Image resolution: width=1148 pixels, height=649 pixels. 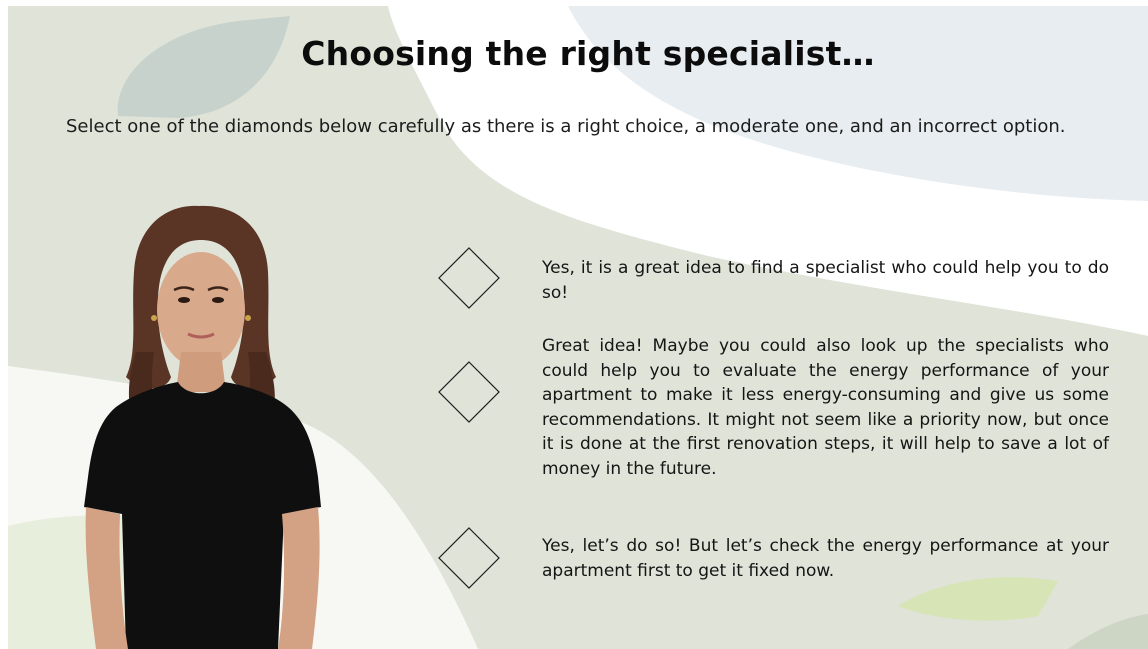 I want to click on presenter-earring-left, so click(x=154, y=318).